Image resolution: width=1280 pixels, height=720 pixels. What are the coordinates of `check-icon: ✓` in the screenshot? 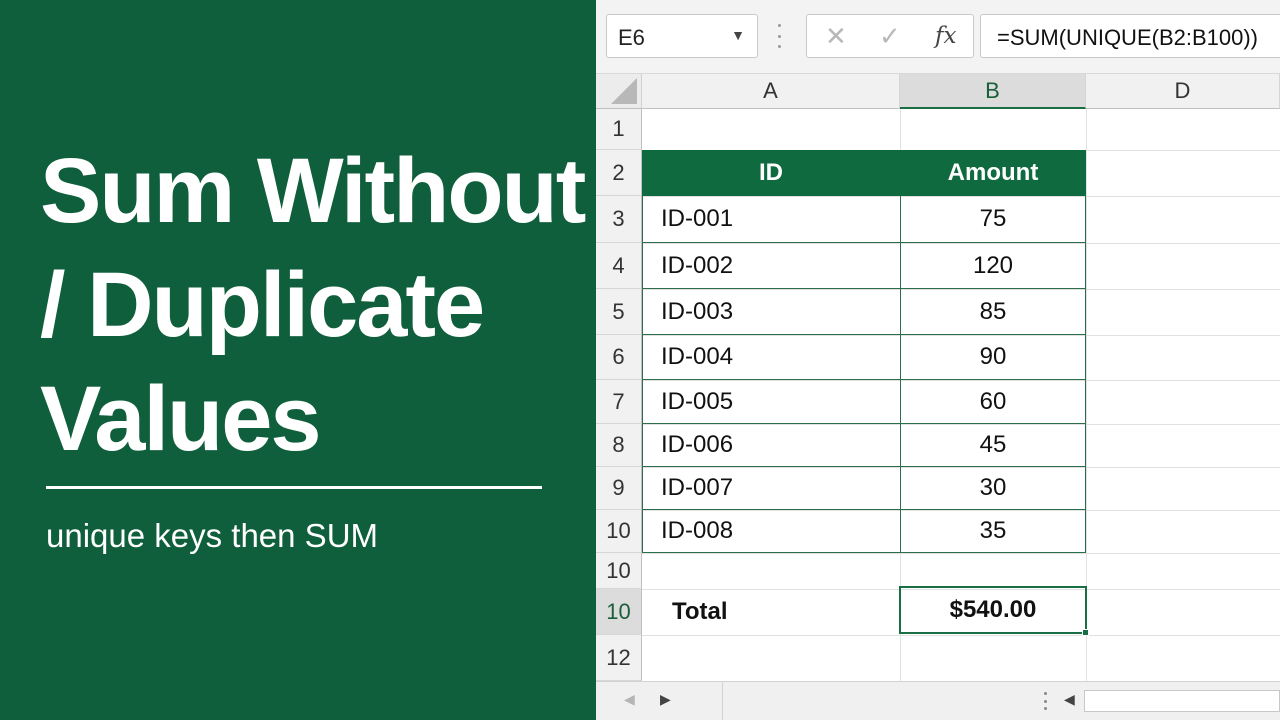 It's located at (890, 36).